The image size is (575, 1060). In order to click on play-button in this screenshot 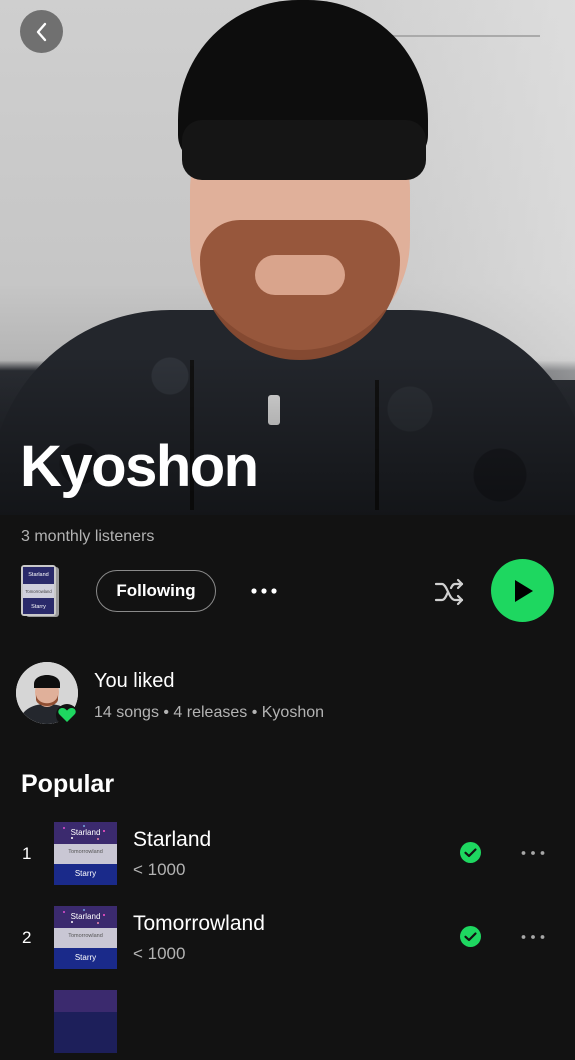, I will do `click(522, 590)`.